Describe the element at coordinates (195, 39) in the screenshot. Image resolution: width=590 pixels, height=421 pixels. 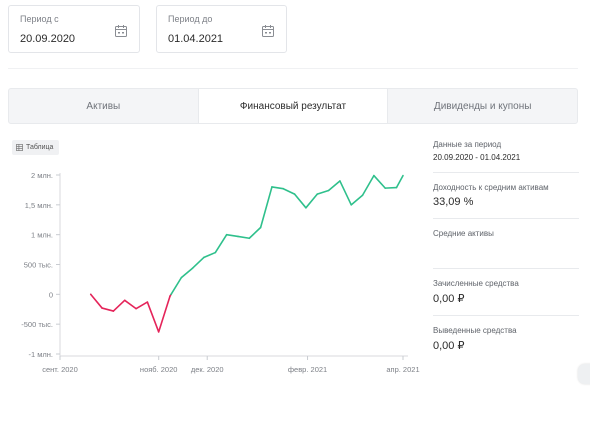
I see `date-to-value: 01.04.2021` at that location.